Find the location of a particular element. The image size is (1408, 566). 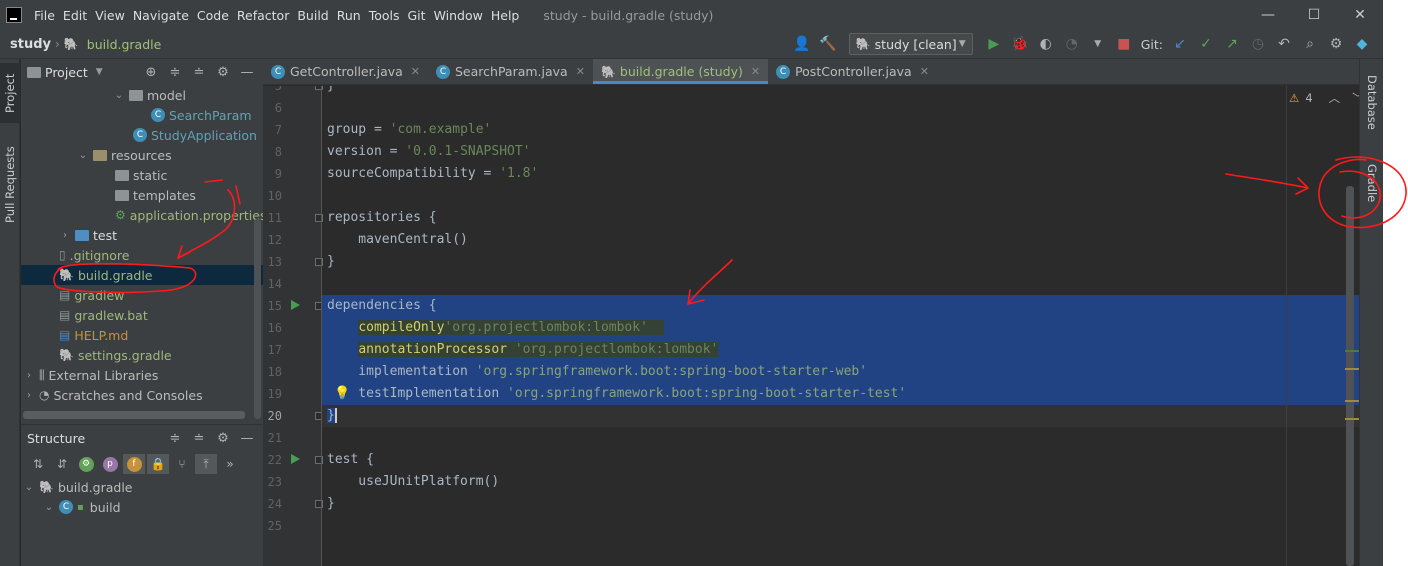

menu-run: Run is located at coordinates (349, 15).